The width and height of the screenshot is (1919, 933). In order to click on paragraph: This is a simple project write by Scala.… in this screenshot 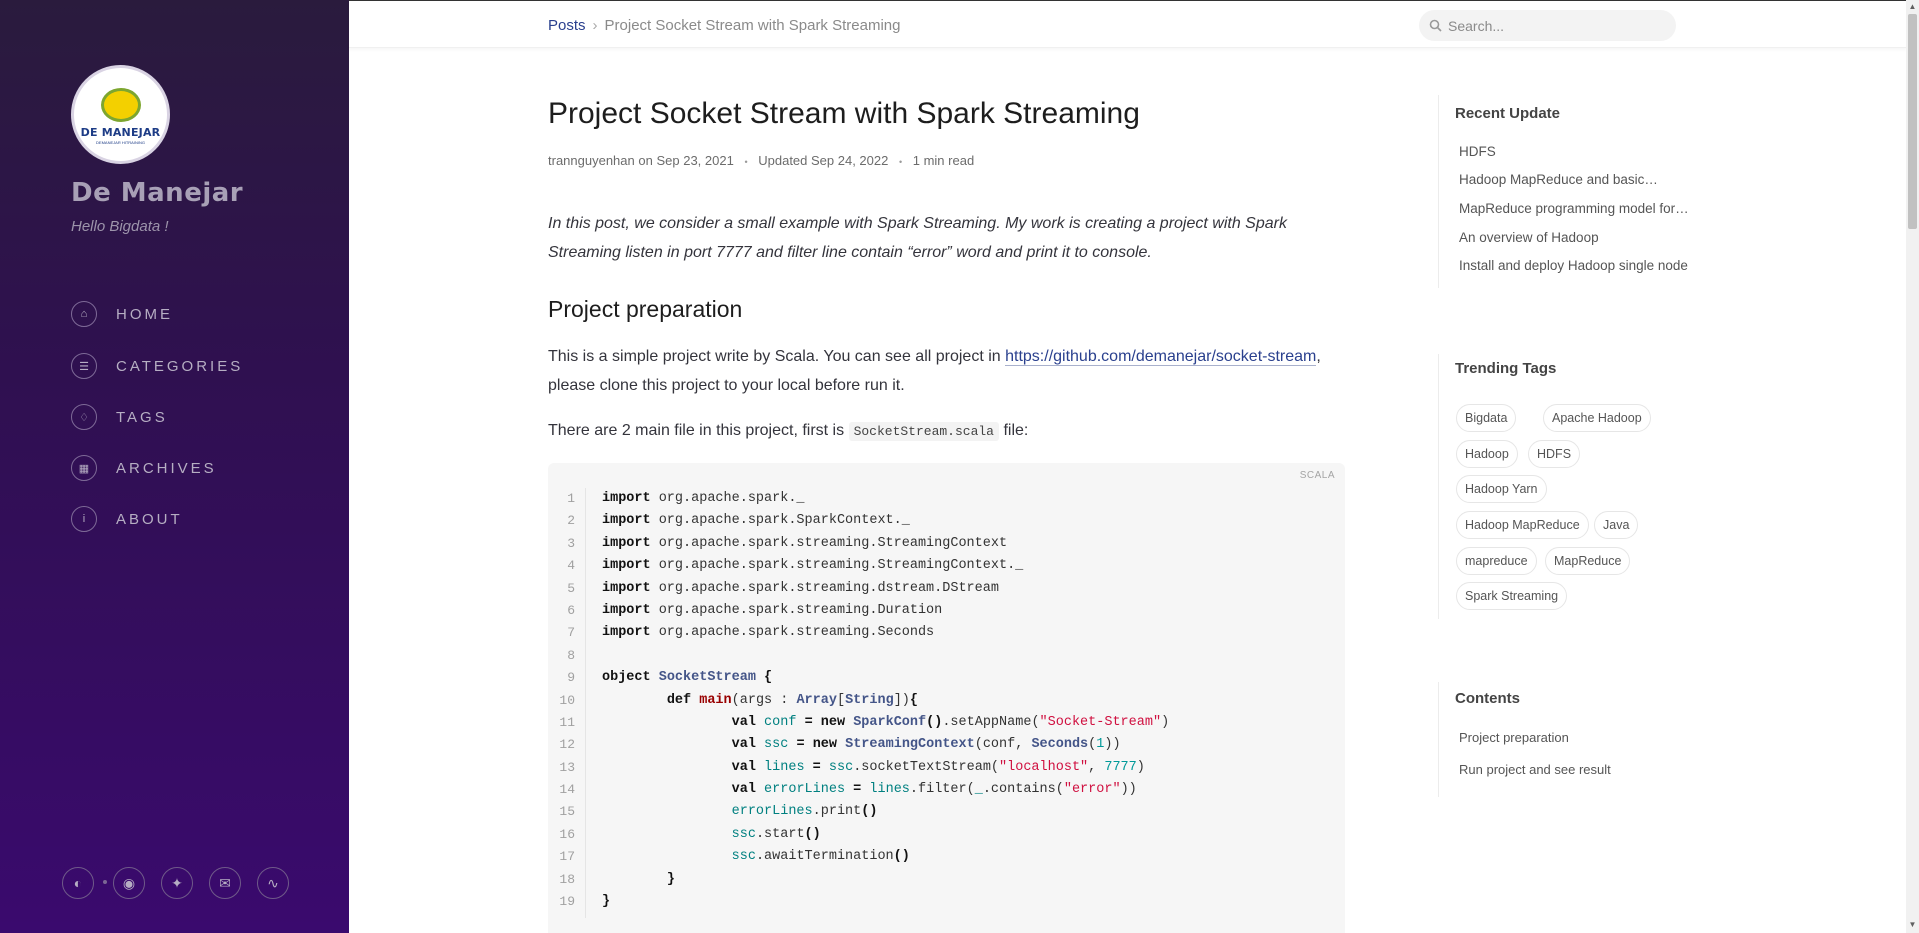, I will do `click(946, 371)`.